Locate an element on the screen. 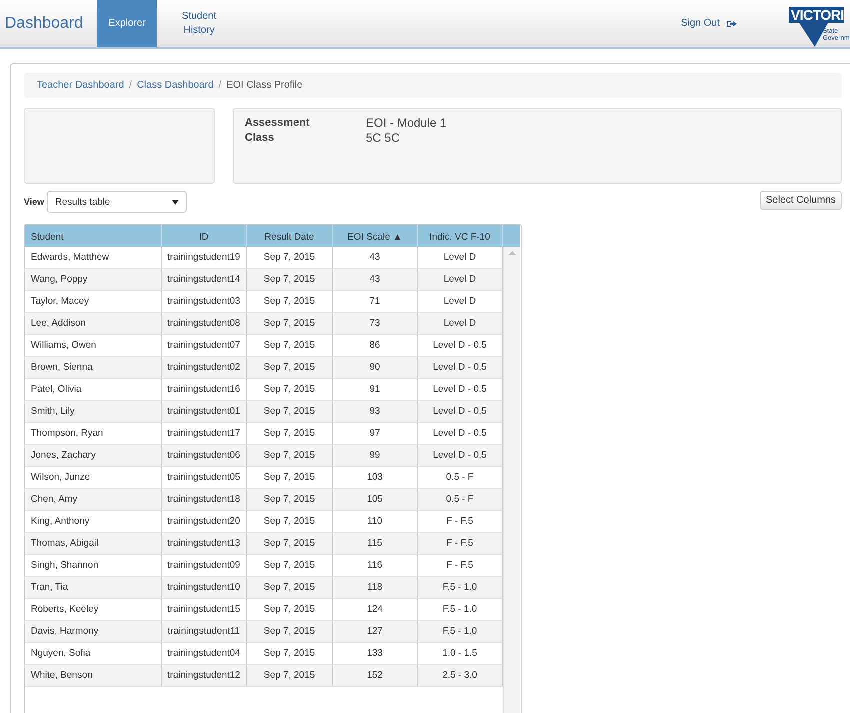 The width and height of the screenshot is (850, 713). table-cell: Wilson, Junze is located at coordinates (93, 478).